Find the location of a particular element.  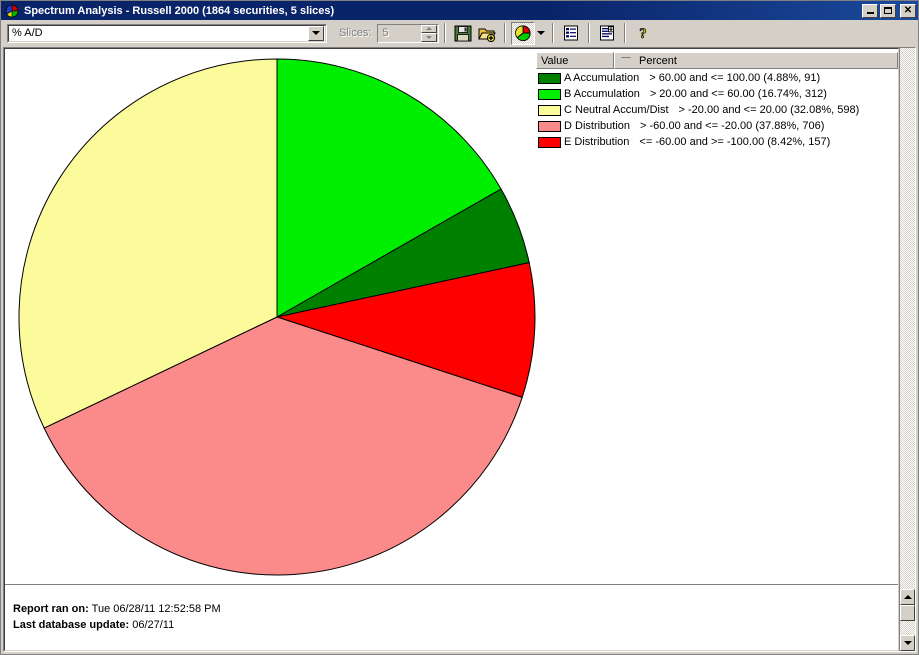

scrollbar-thumb is located at coordinates (907, 613).